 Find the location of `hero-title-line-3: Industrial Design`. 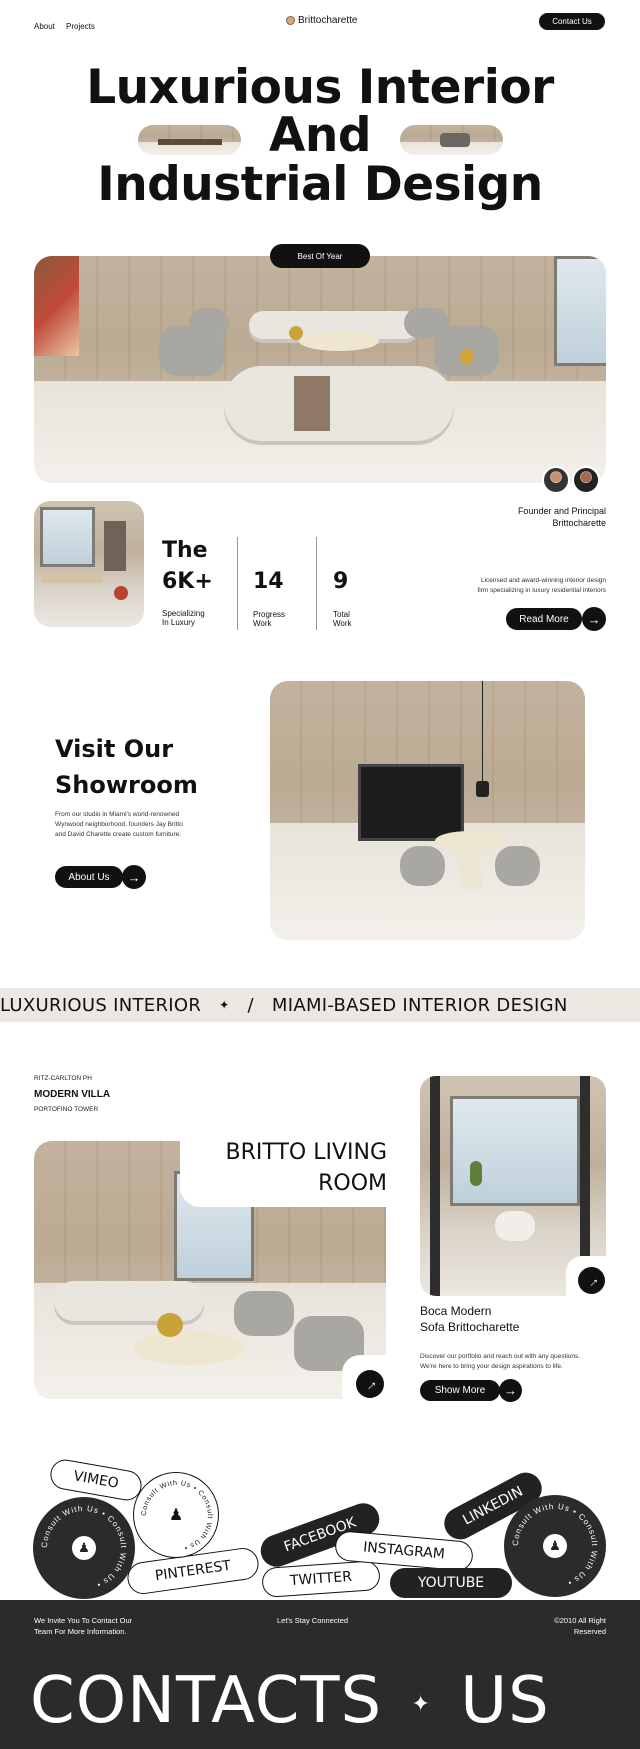

hero-title-line-3: Industrial Design is located at coordinates (320, 184).